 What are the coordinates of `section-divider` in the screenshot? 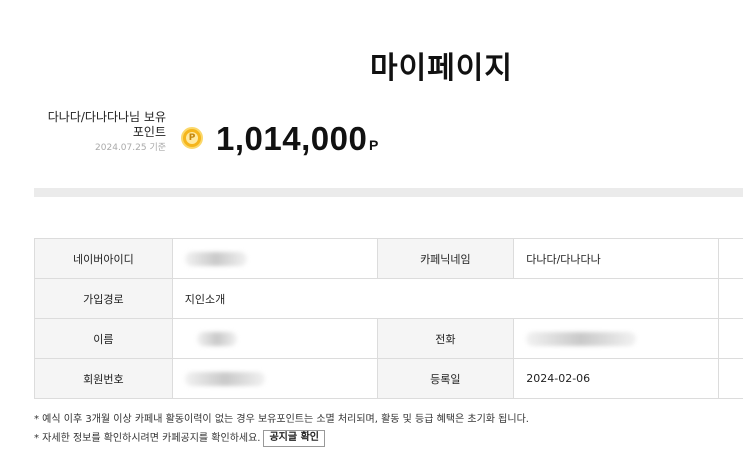 It's located at (388, 192).